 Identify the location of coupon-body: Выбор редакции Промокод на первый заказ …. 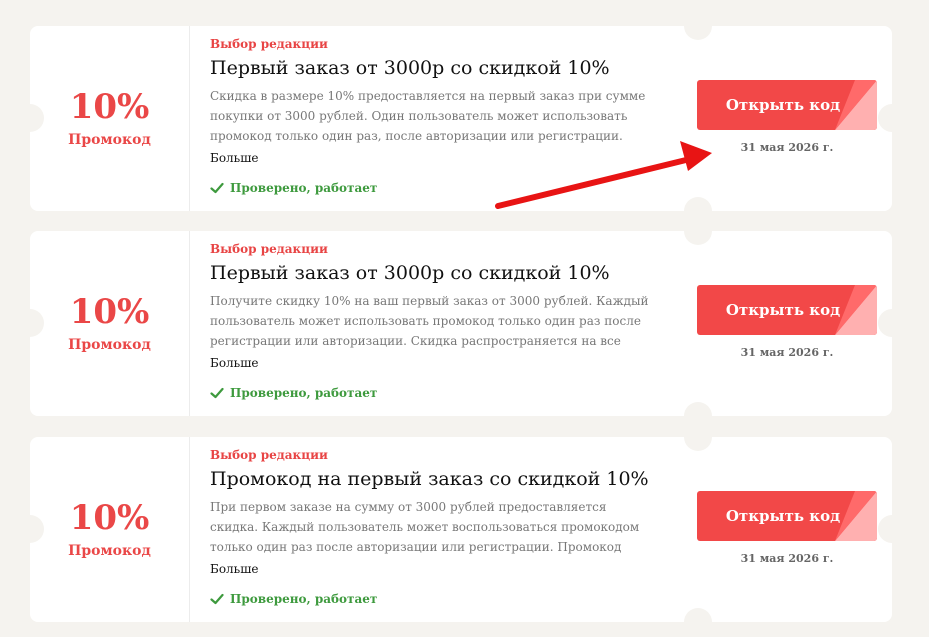
(430, 529).